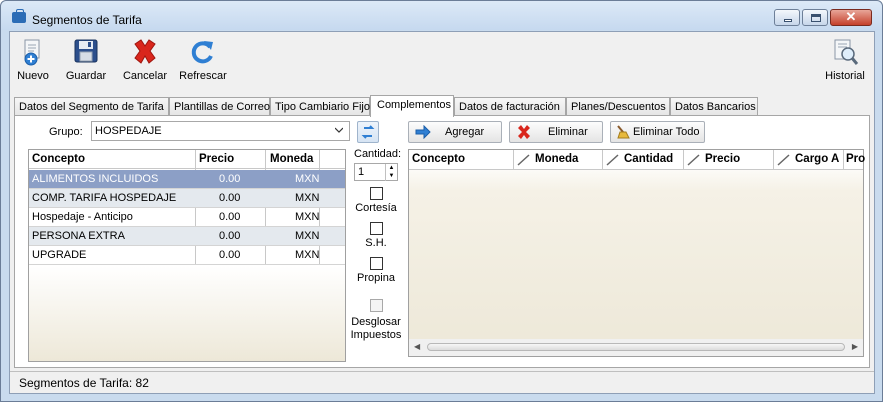  I want to click on grupo-refresh-button, so click(368, 132).